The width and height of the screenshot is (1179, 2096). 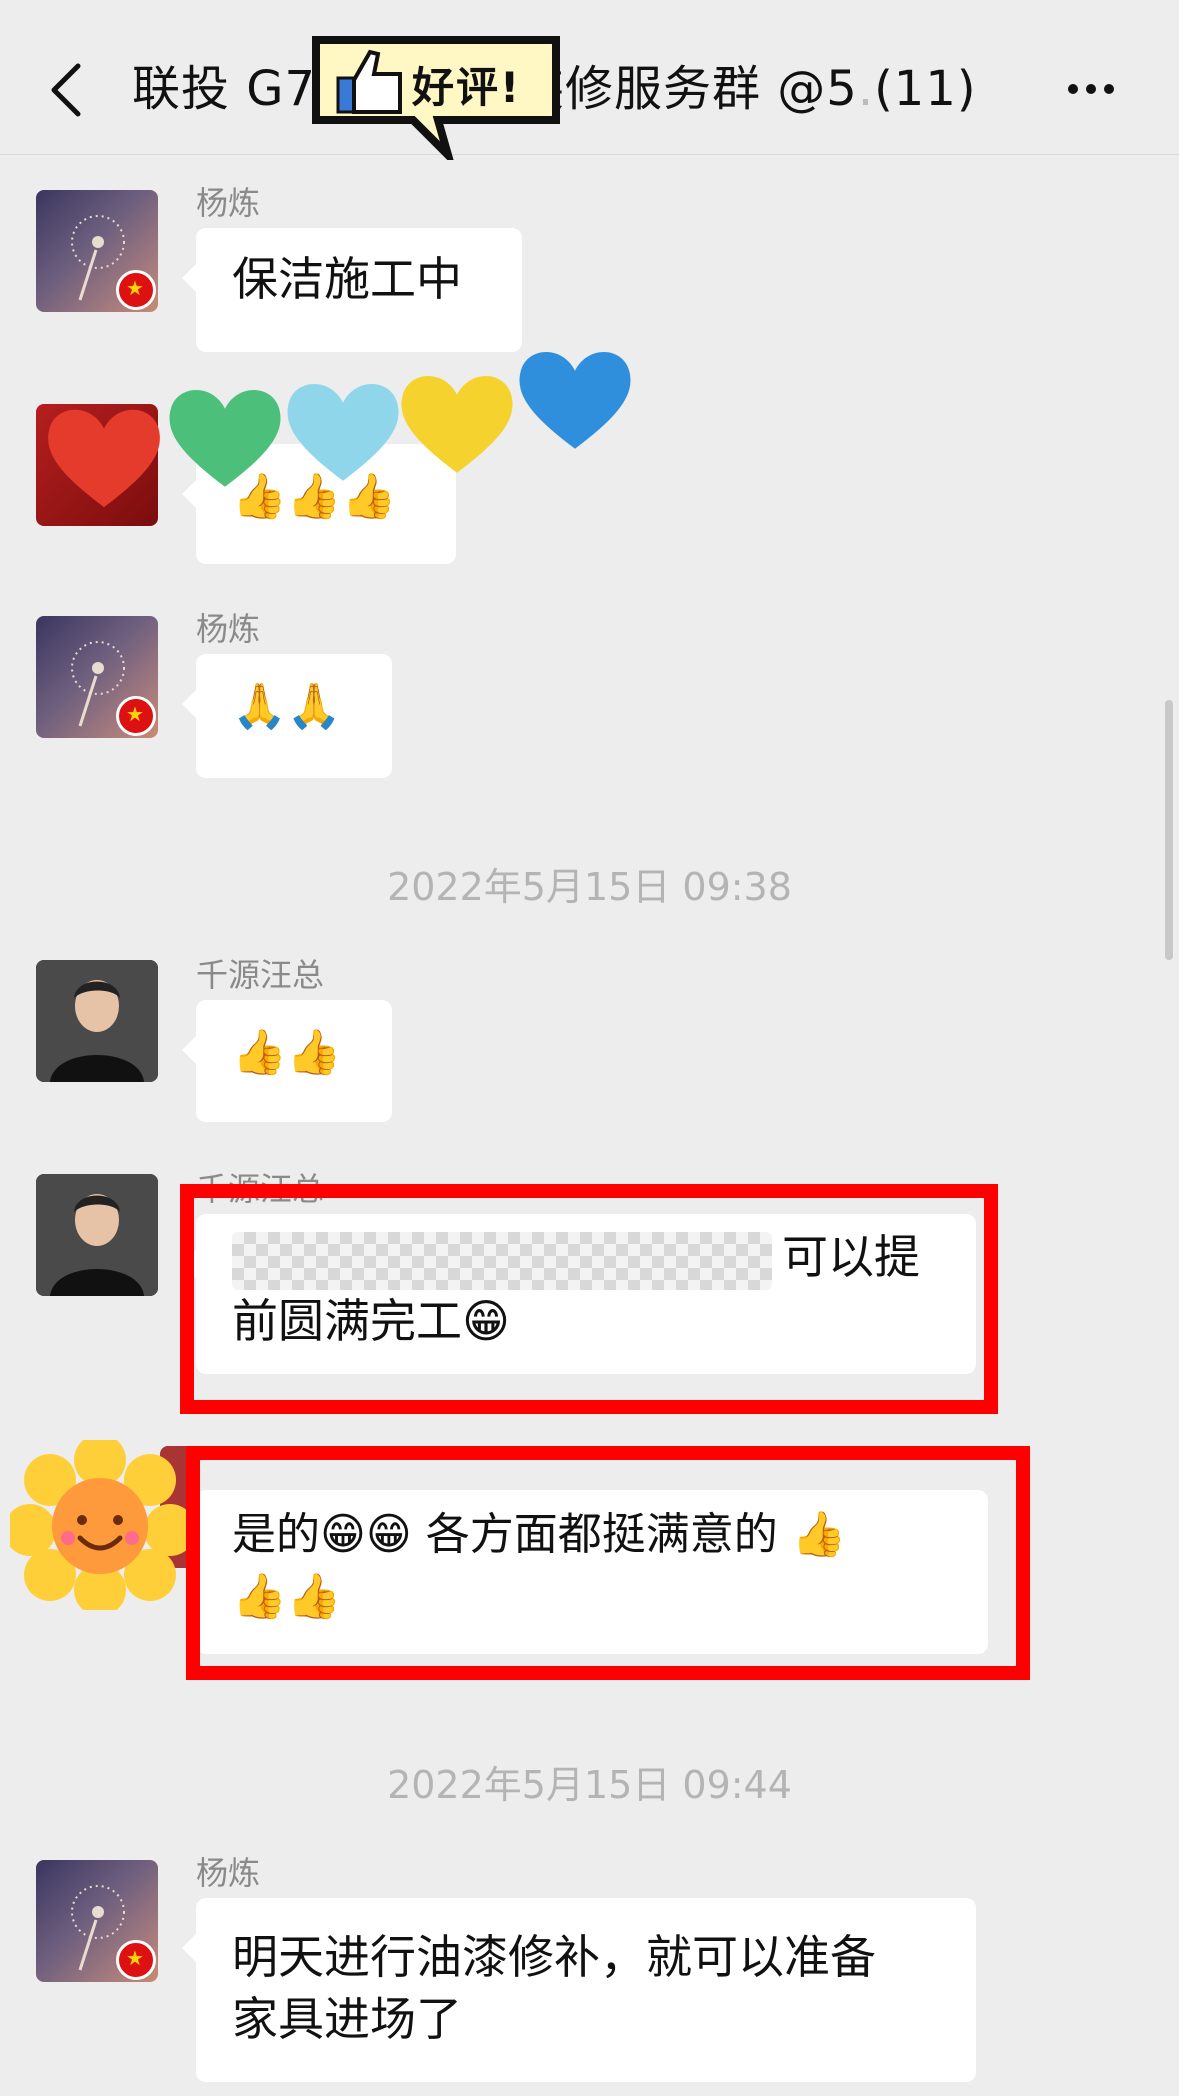 I want to click on back-button, so click(x=66, y=90).